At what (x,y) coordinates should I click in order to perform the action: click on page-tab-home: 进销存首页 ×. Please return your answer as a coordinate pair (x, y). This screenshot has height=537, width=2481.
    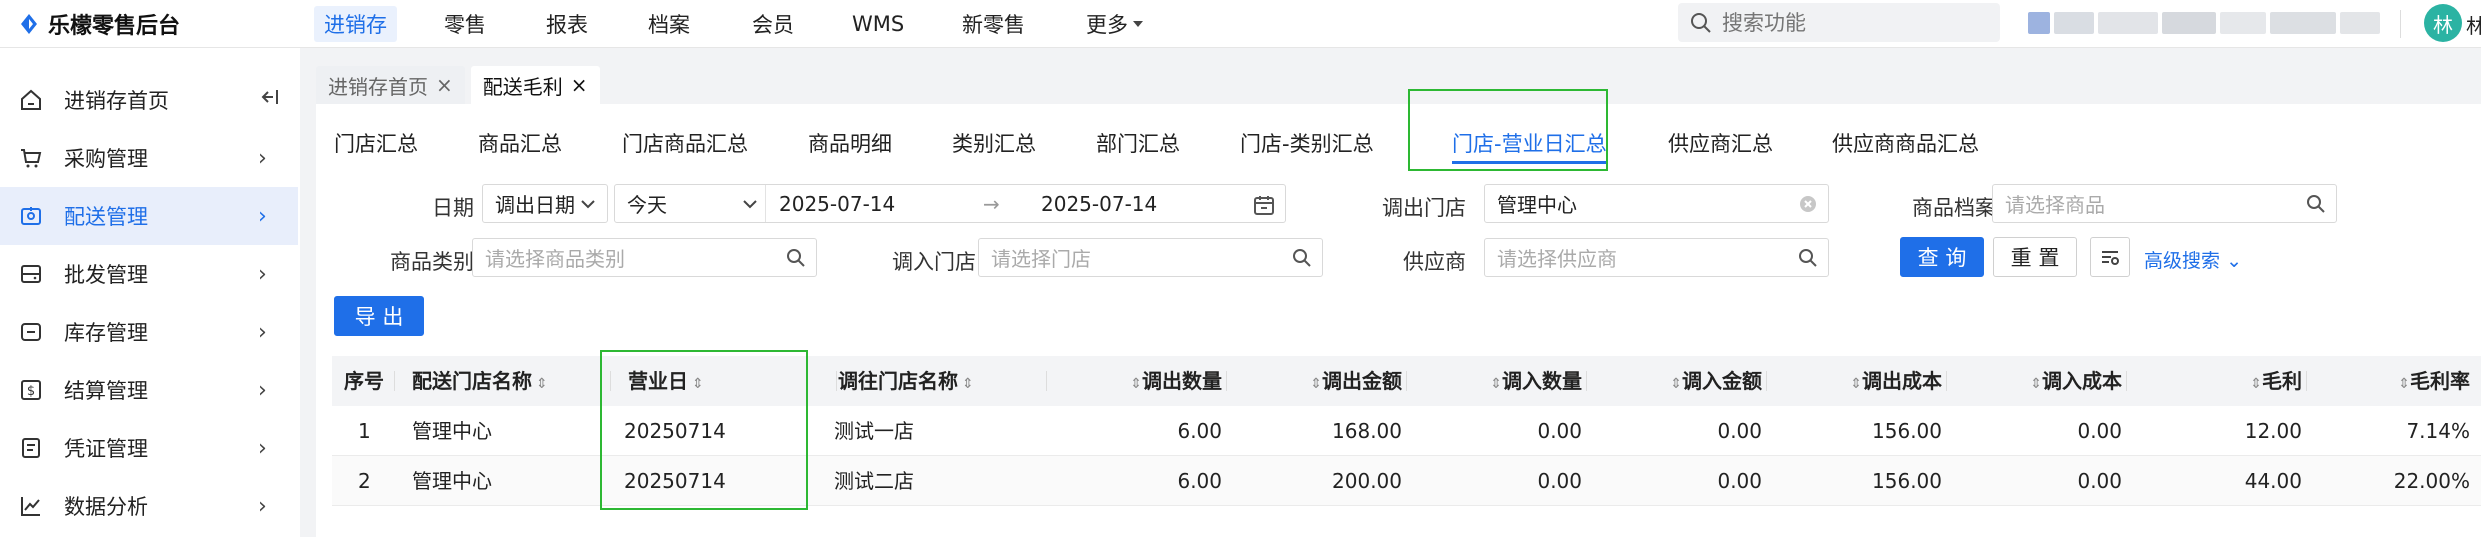
    Looking at the image, I should click on (390, 85).